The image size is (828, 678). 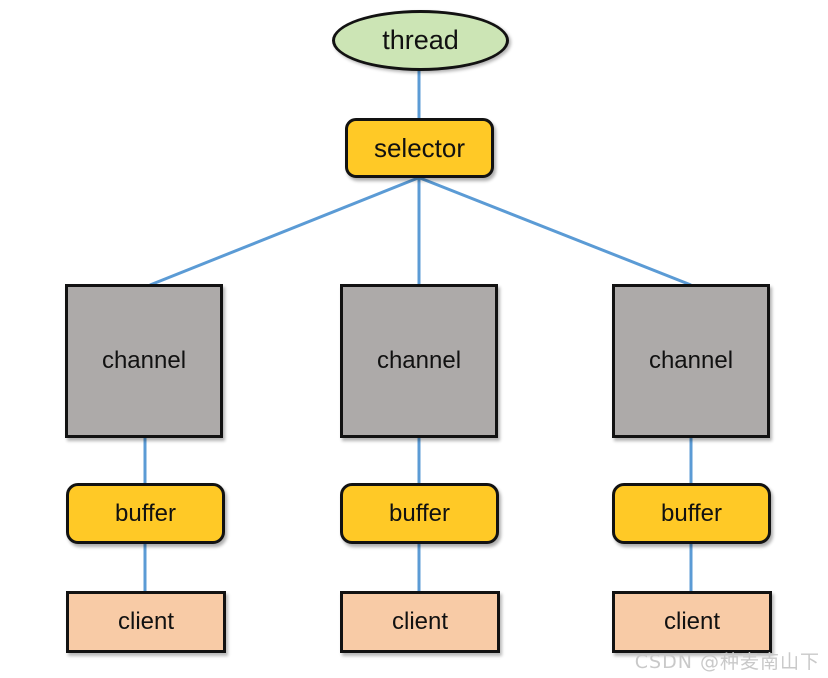 I want to click on node-buffer-1: buffer, so click(x=145, y=513).